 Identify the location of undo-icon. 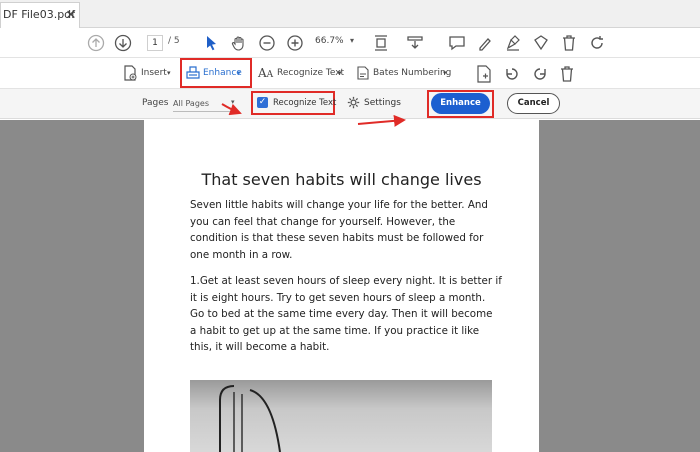
(512, 74).